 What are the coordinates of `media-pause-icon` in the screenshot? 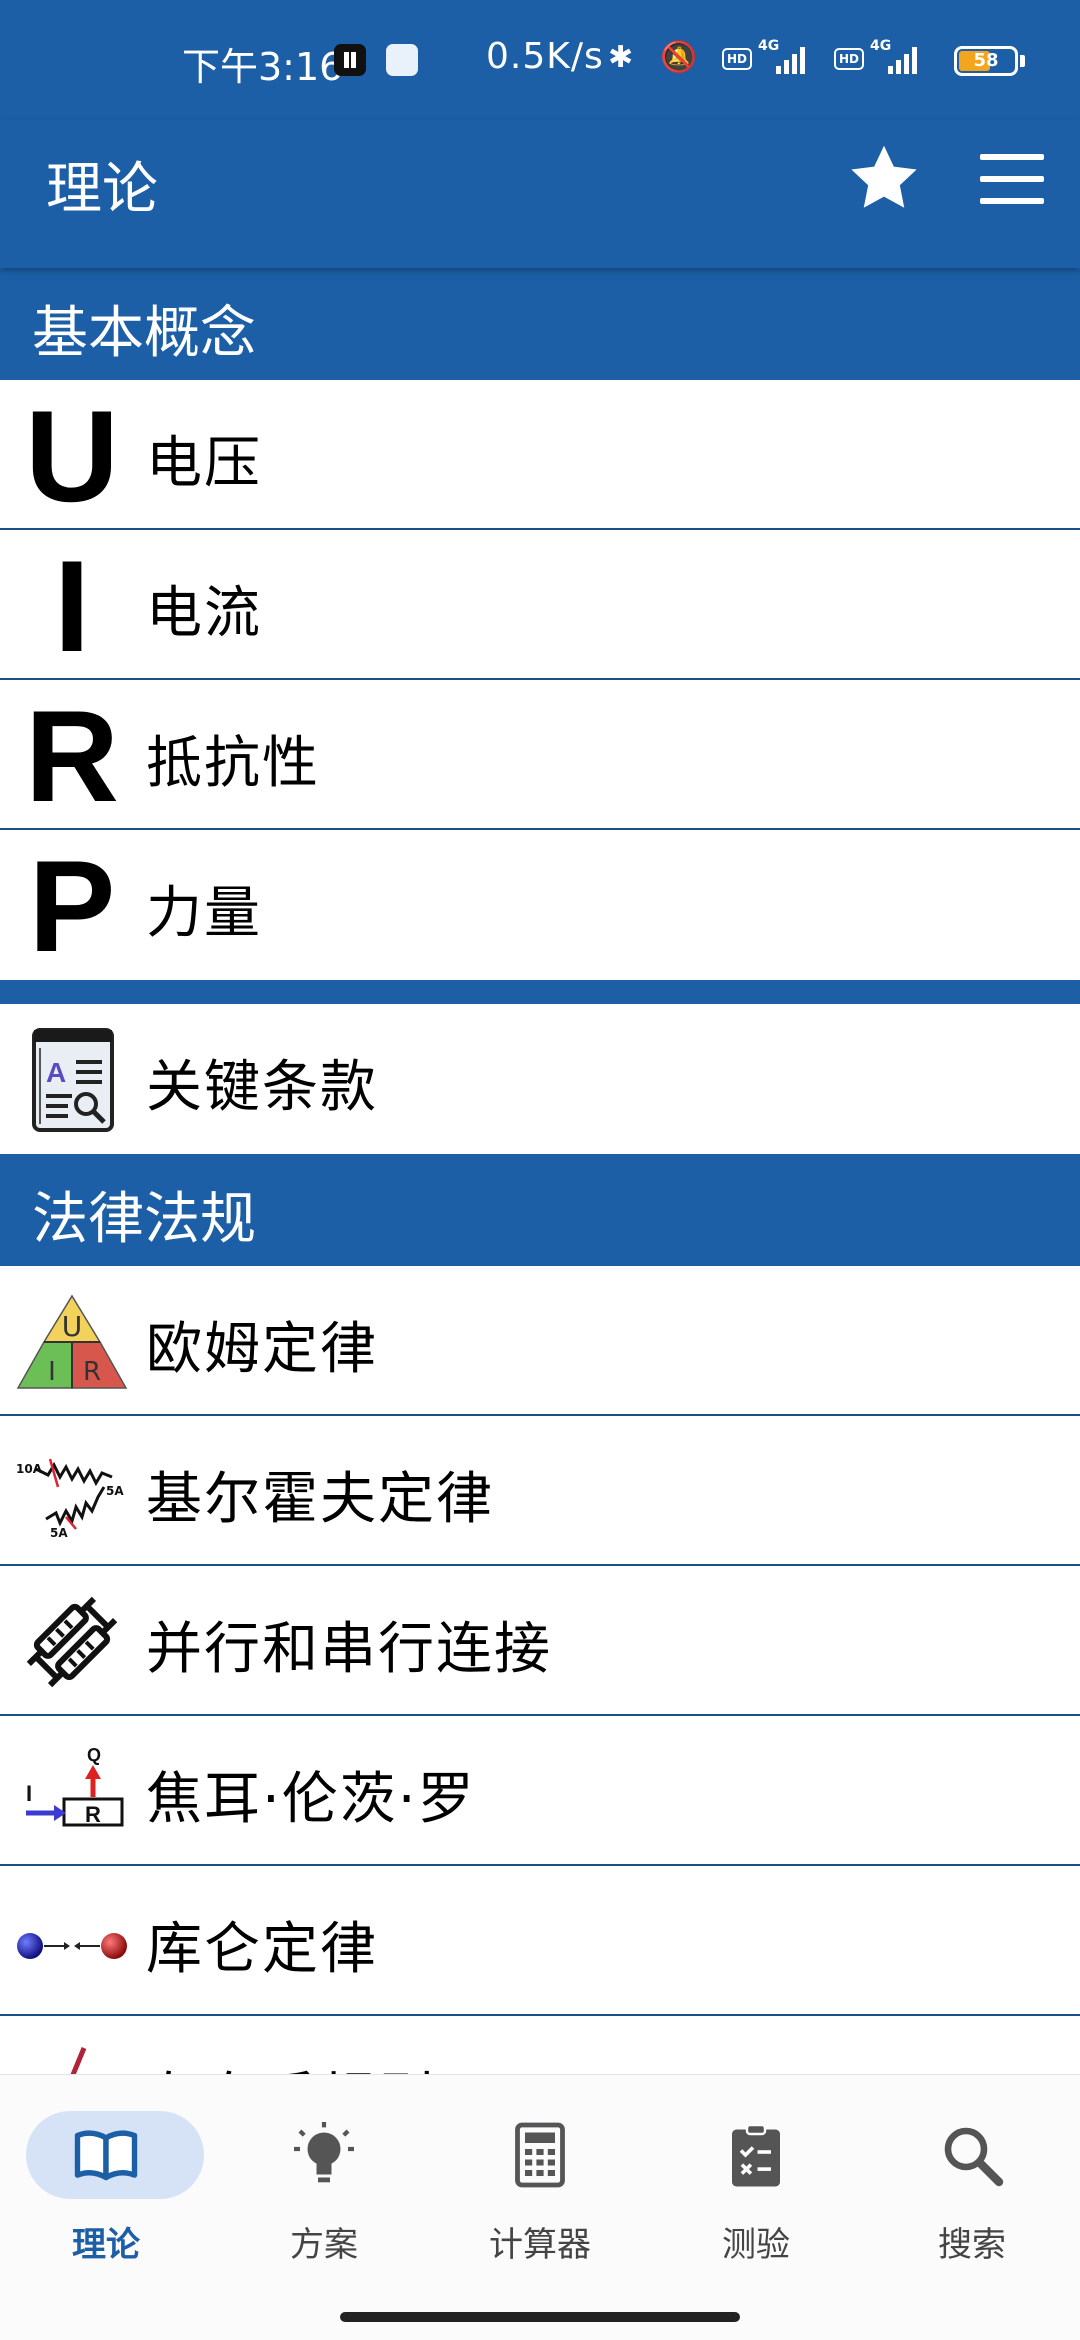 It's located at (350, 60).